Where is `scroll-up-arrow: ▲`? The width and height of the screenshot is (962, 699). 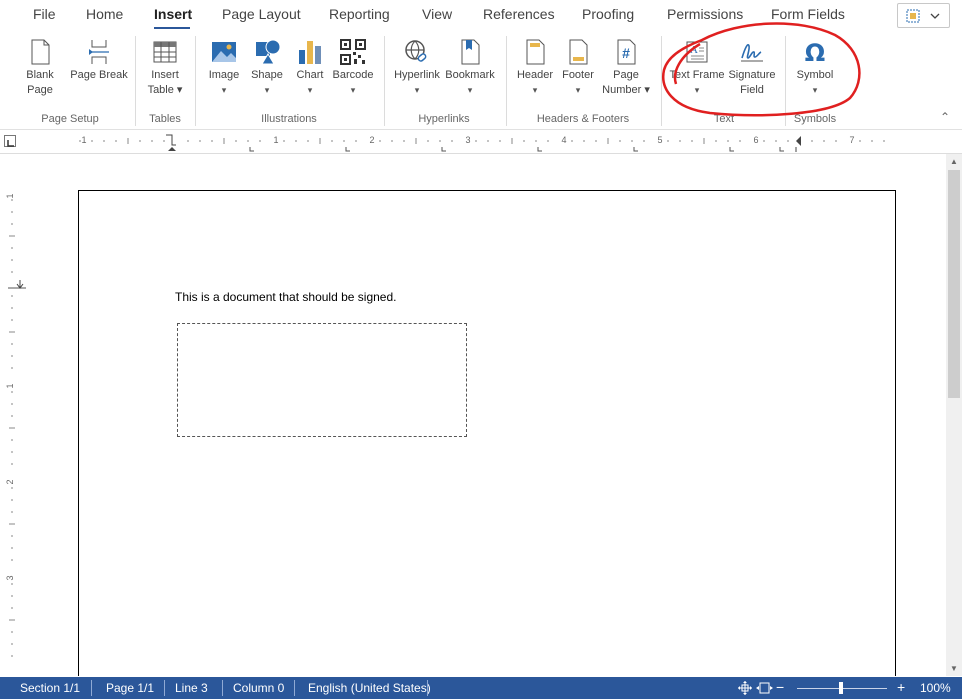
scroll-up-arrow: ▲ is located at coordinates (954, 161).